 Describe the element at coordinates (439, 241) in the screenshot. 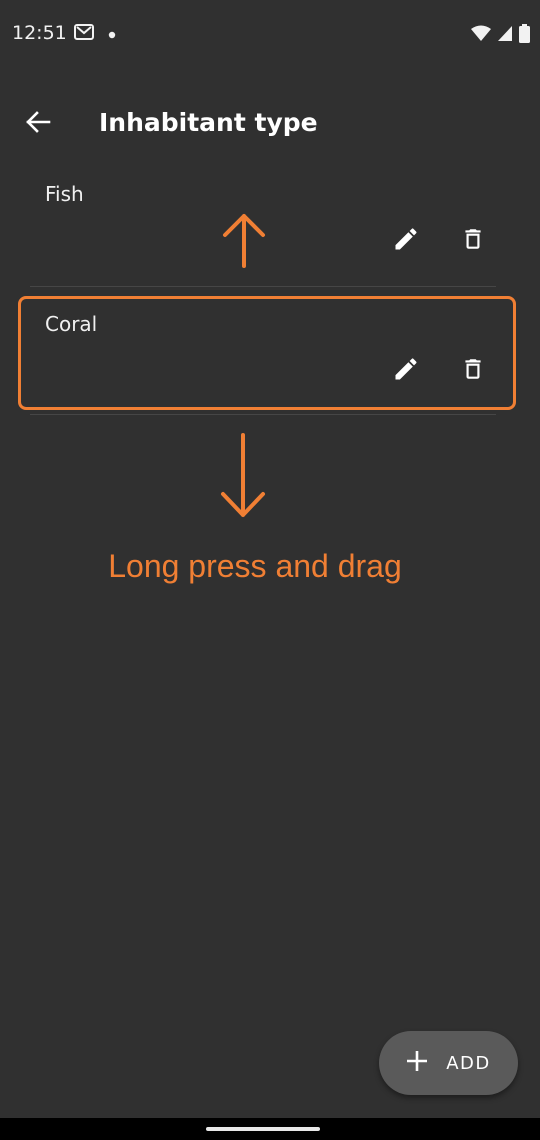

I see `item-actions` at that location.